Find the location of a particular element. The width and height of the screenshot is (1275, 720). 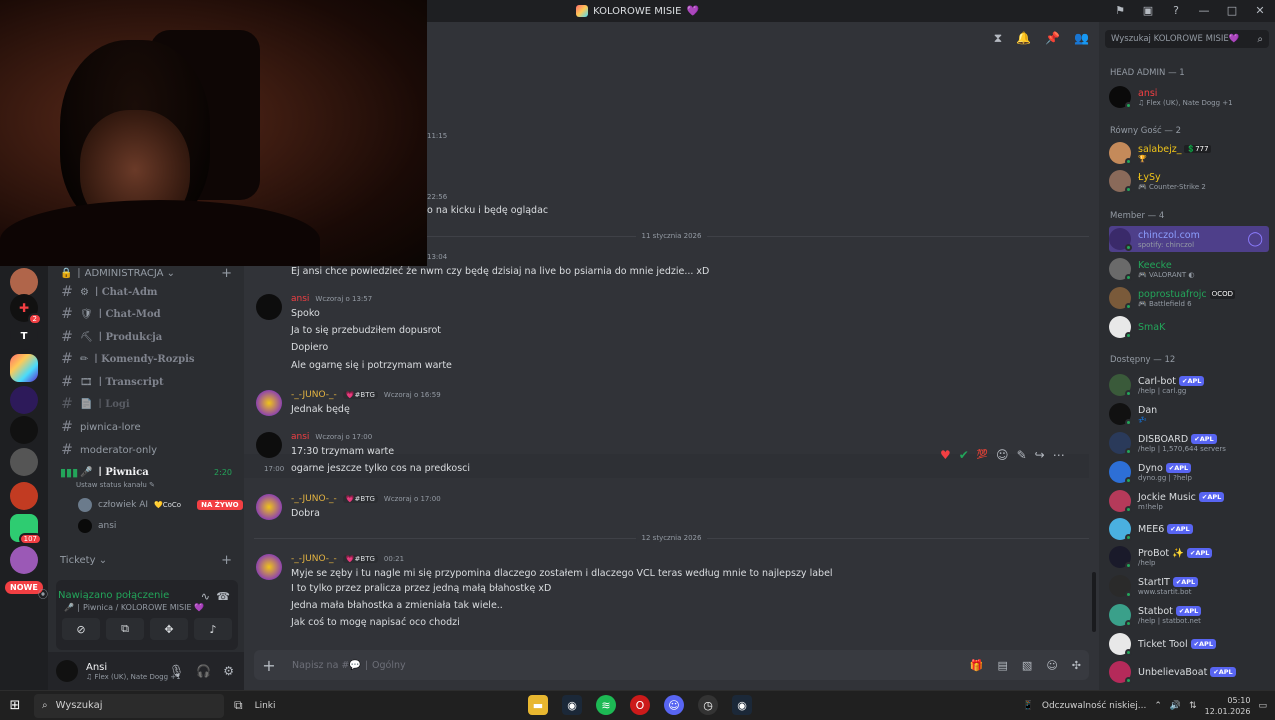

member-statbot: Statbot ✔APL /help | statbot.net is located at coordinates (1189, 615).